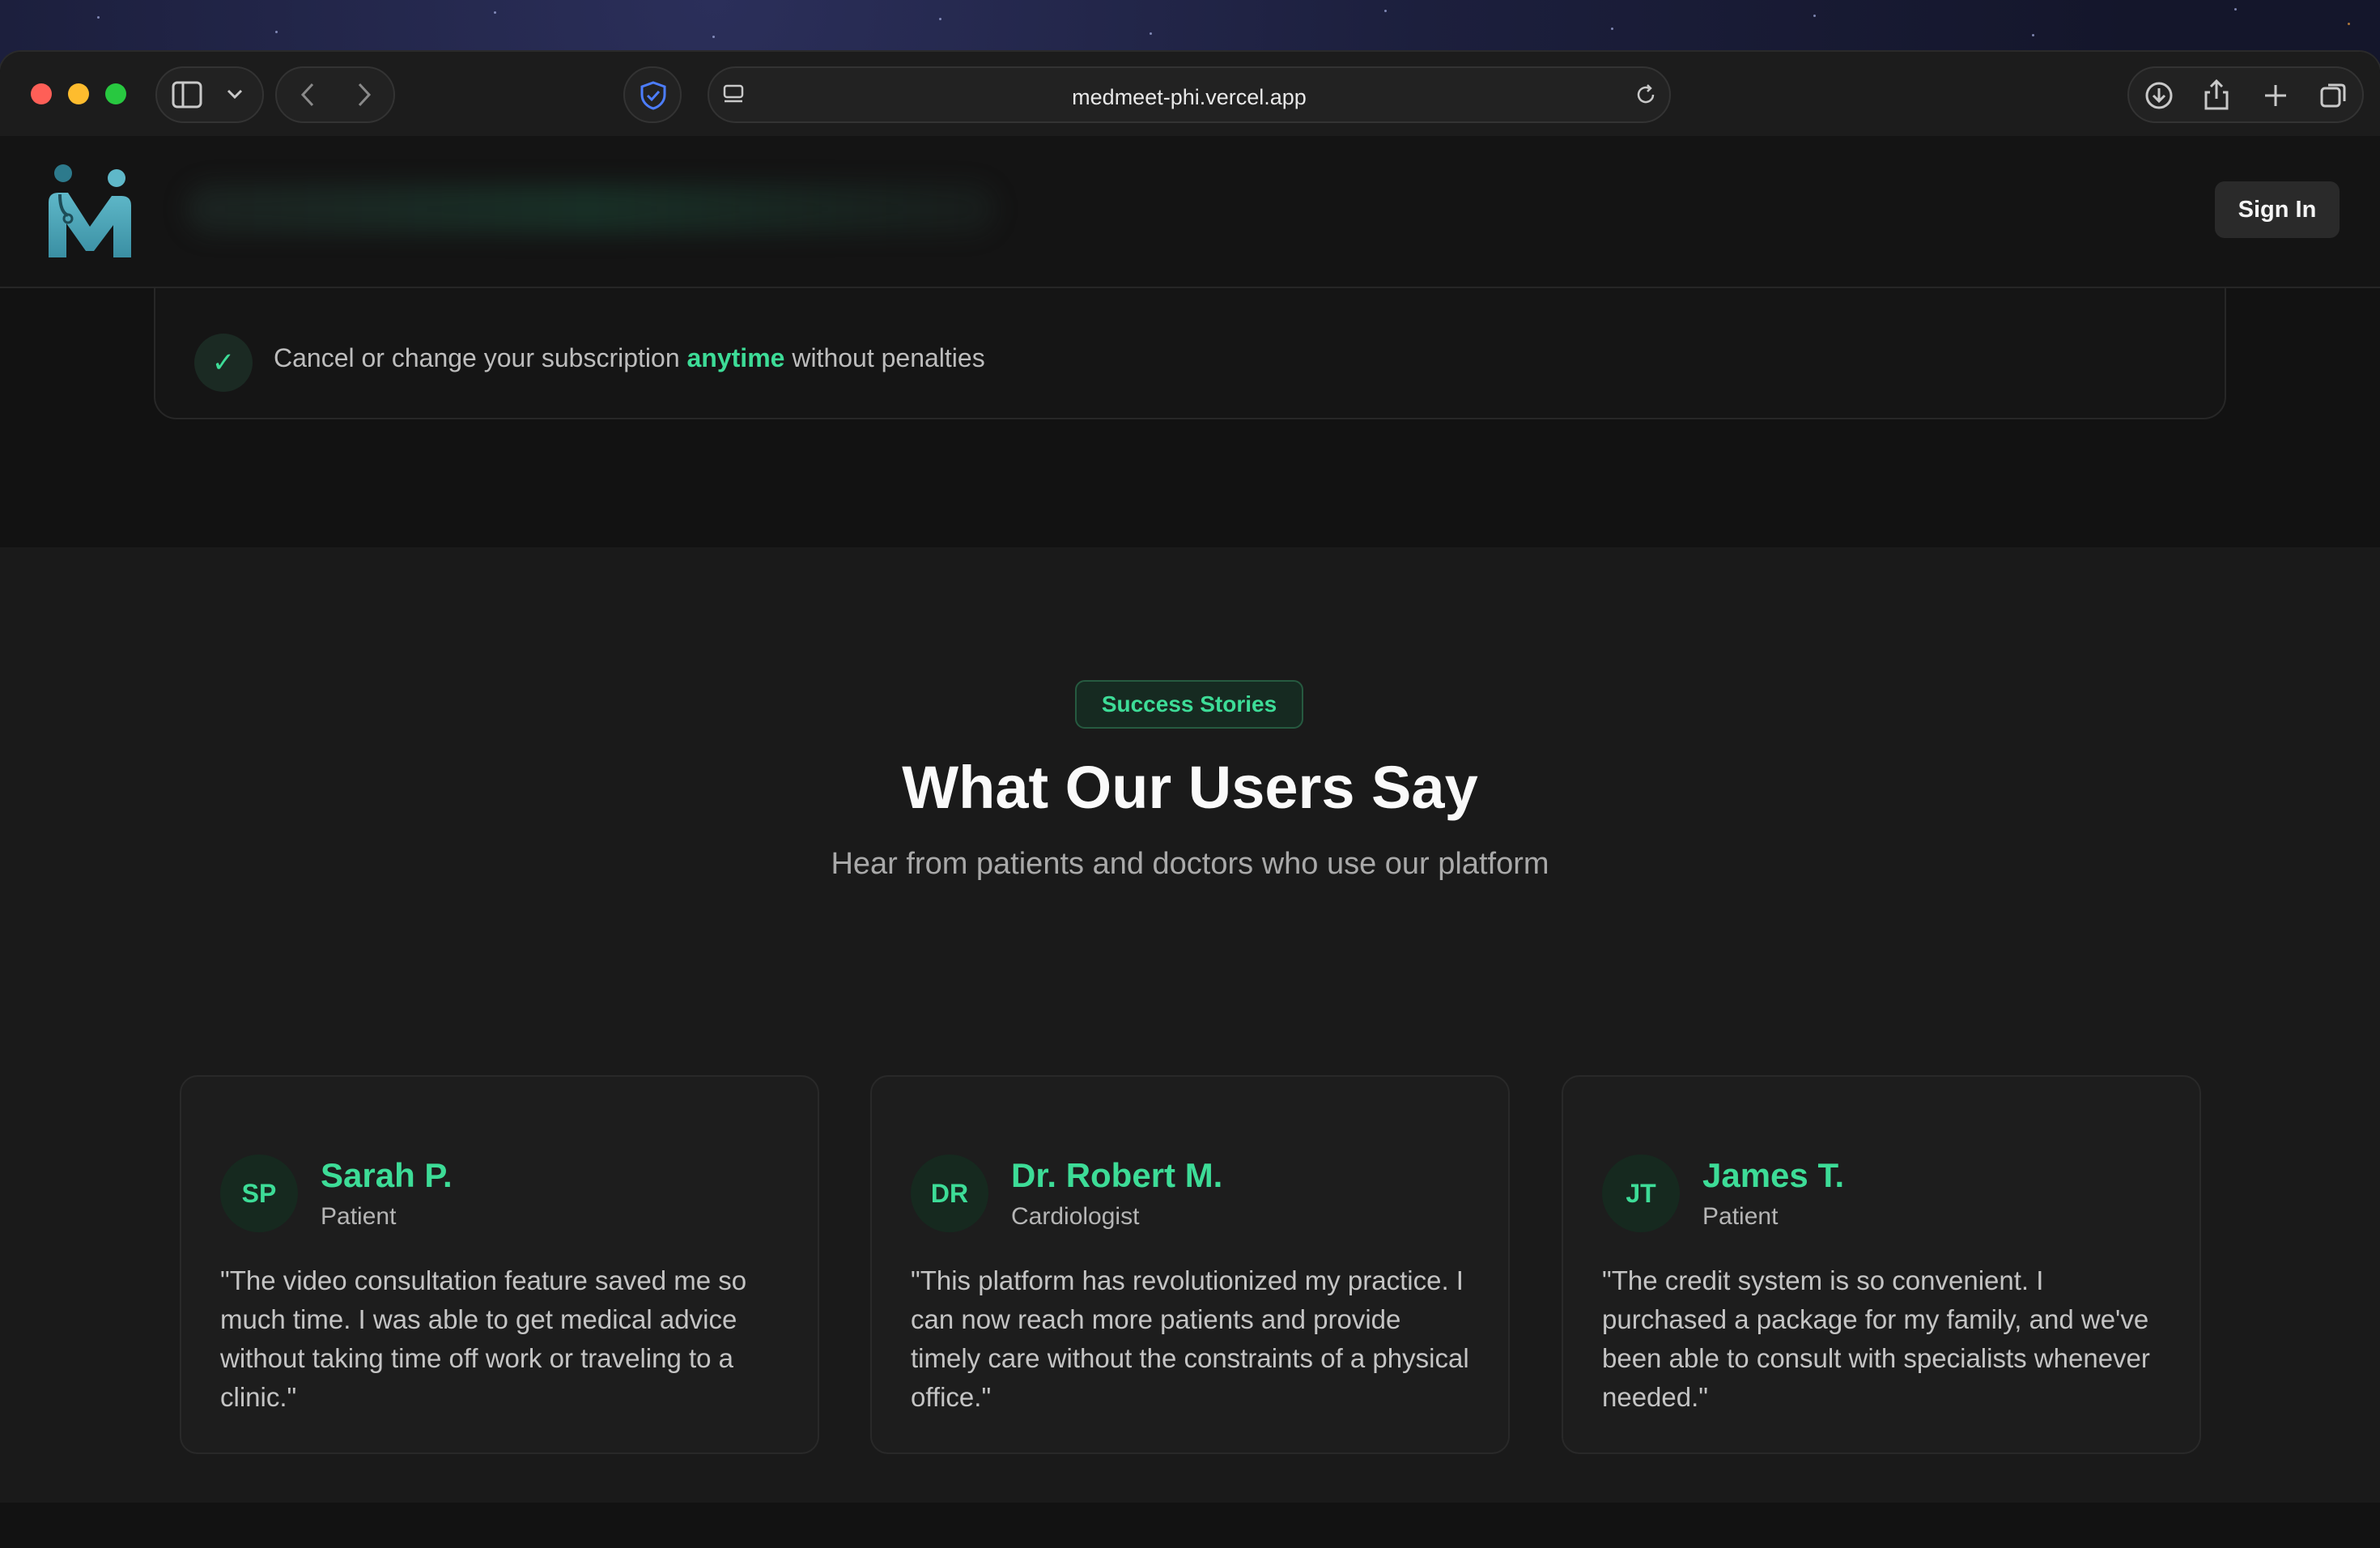  Describe the element at coordinates (2333, 96) in the screenshot. I see `tab-overview-icon` at that location.